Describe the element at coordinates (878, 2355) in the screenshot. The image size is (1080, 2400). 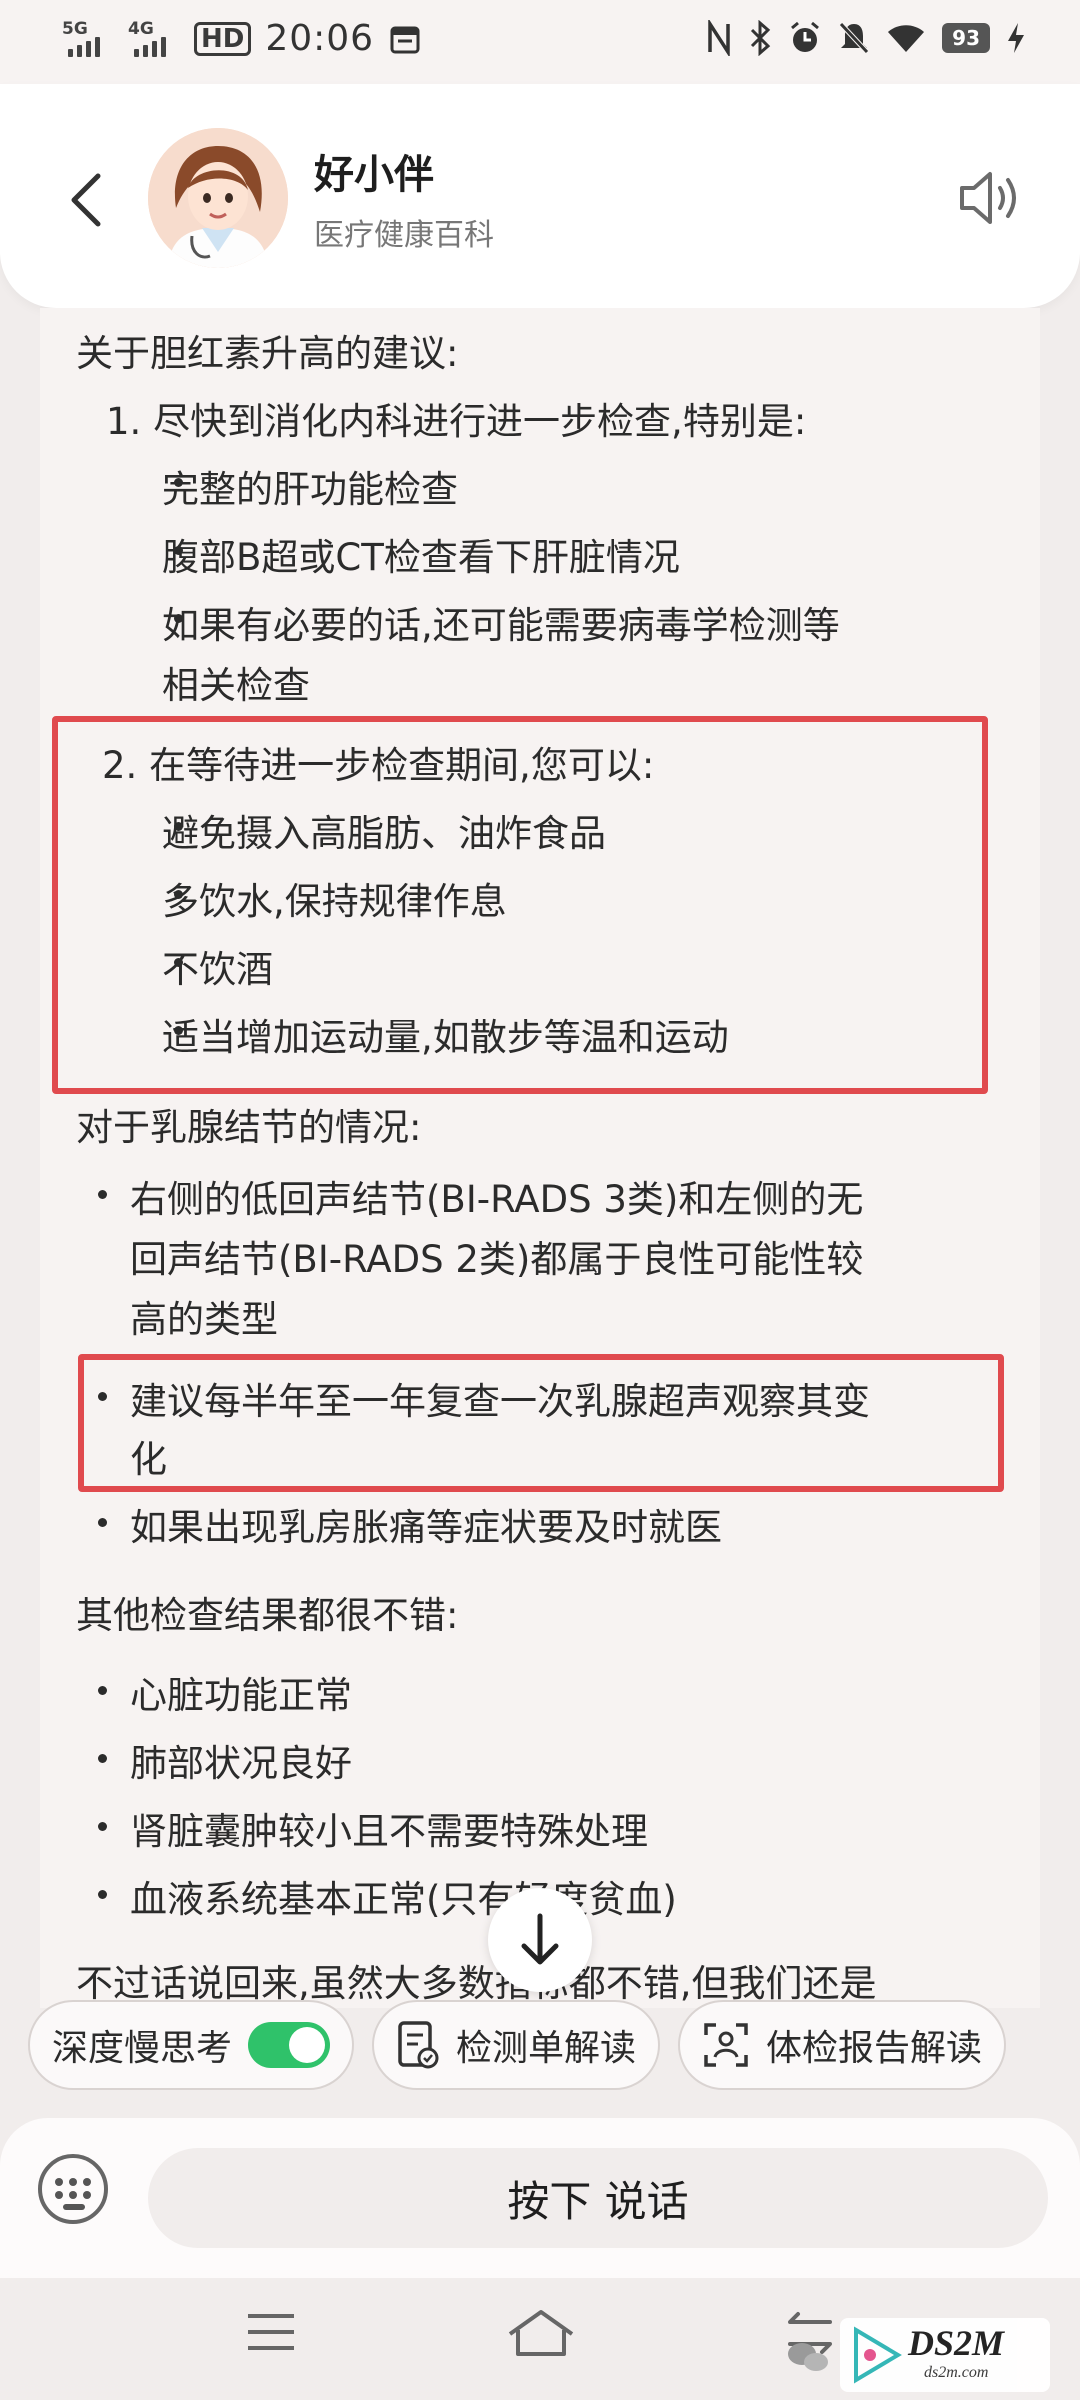
I see `ds2m-logo-icon` at that location.